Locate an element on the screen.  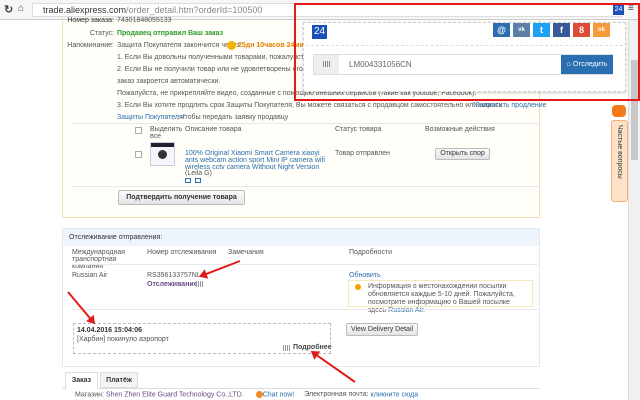
robot-icon is located at coordinates (619, 111).